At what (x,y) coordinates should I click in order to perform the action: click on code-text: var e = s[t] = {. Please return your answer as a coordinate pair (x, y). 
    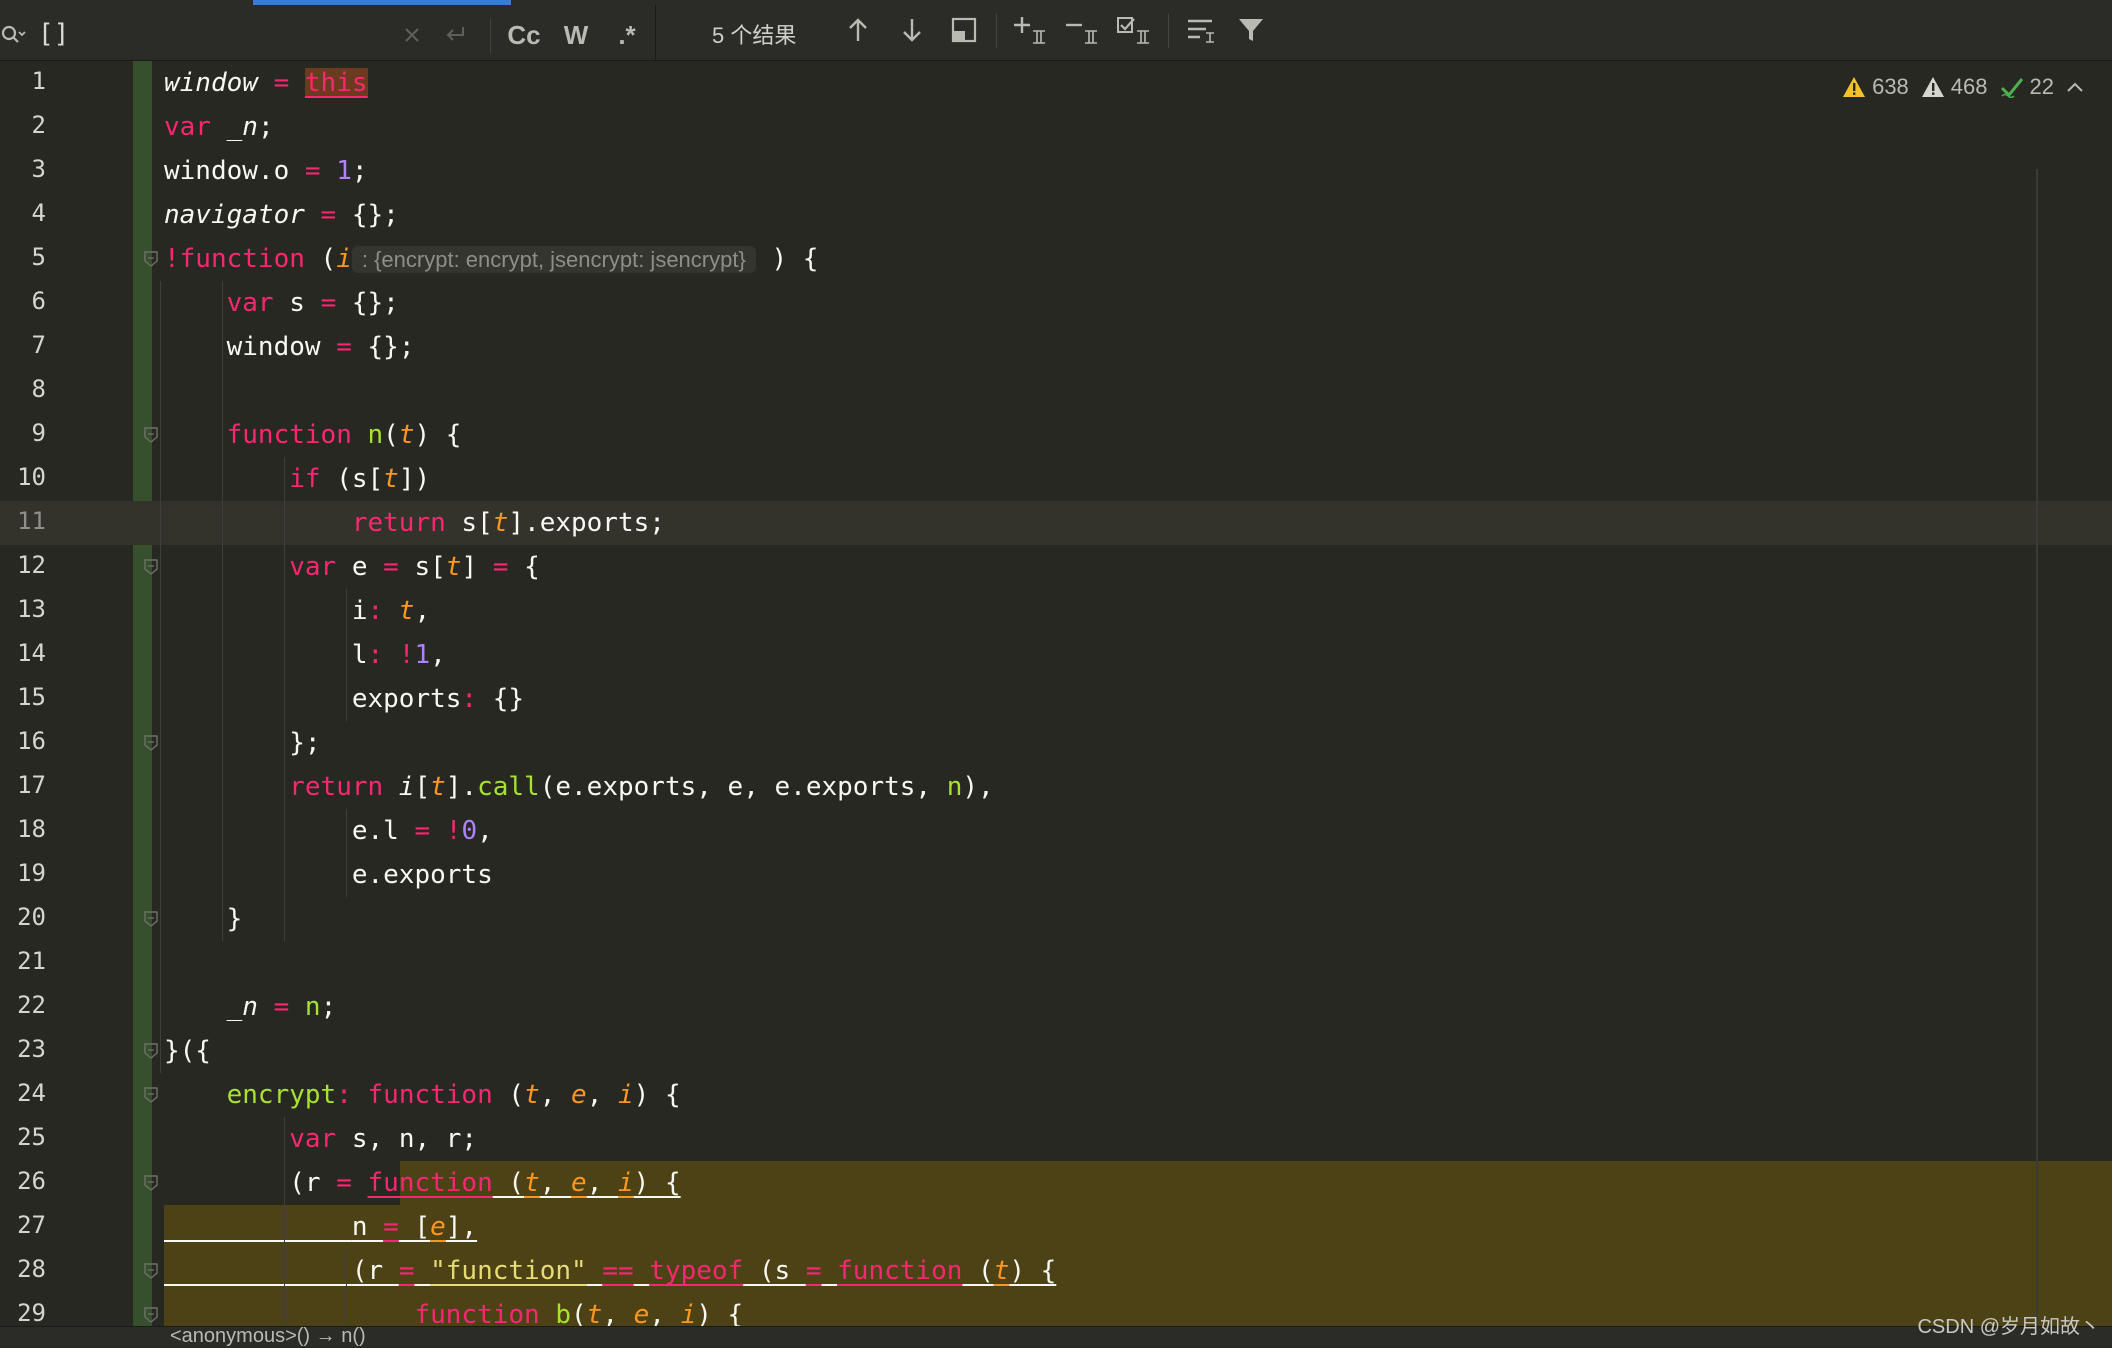
    Looking at the image, I should click on (1138, 567).